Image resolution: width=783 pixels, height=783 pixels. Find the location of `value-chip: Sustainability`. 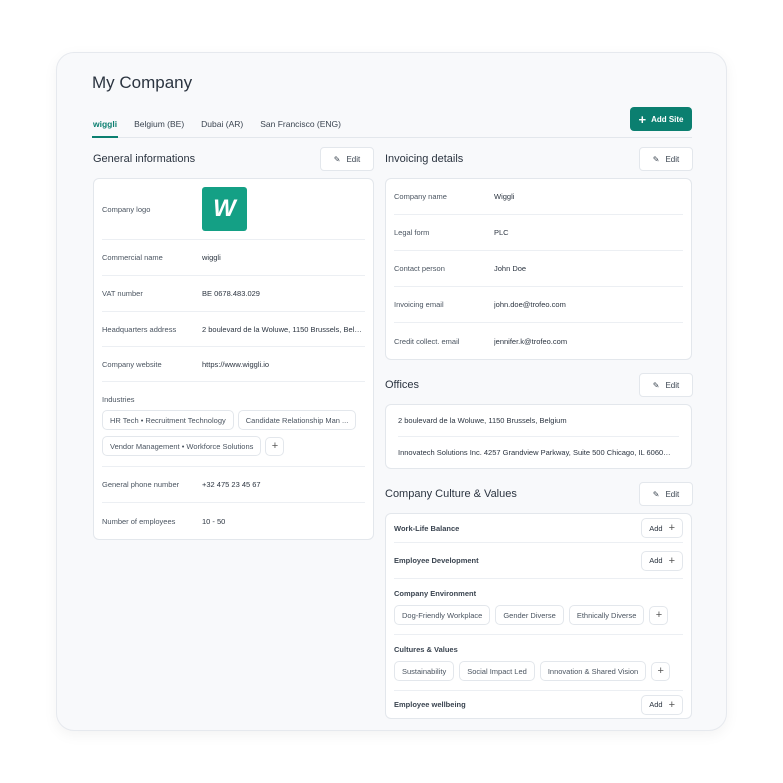

value-chip: Sustainability is located at coordinates (424, 671).